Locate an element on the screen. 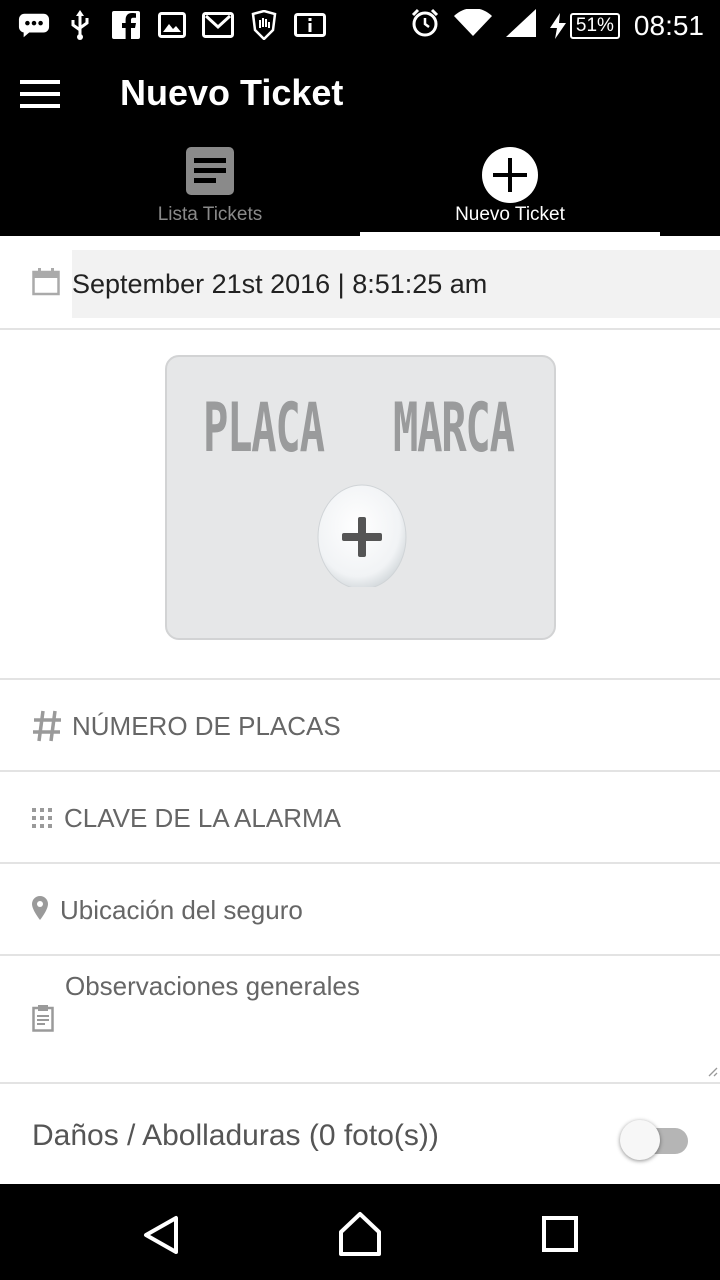  date-time-field: September 21st 2016 | 8:51:25 am is located at coordinates (396, 284).